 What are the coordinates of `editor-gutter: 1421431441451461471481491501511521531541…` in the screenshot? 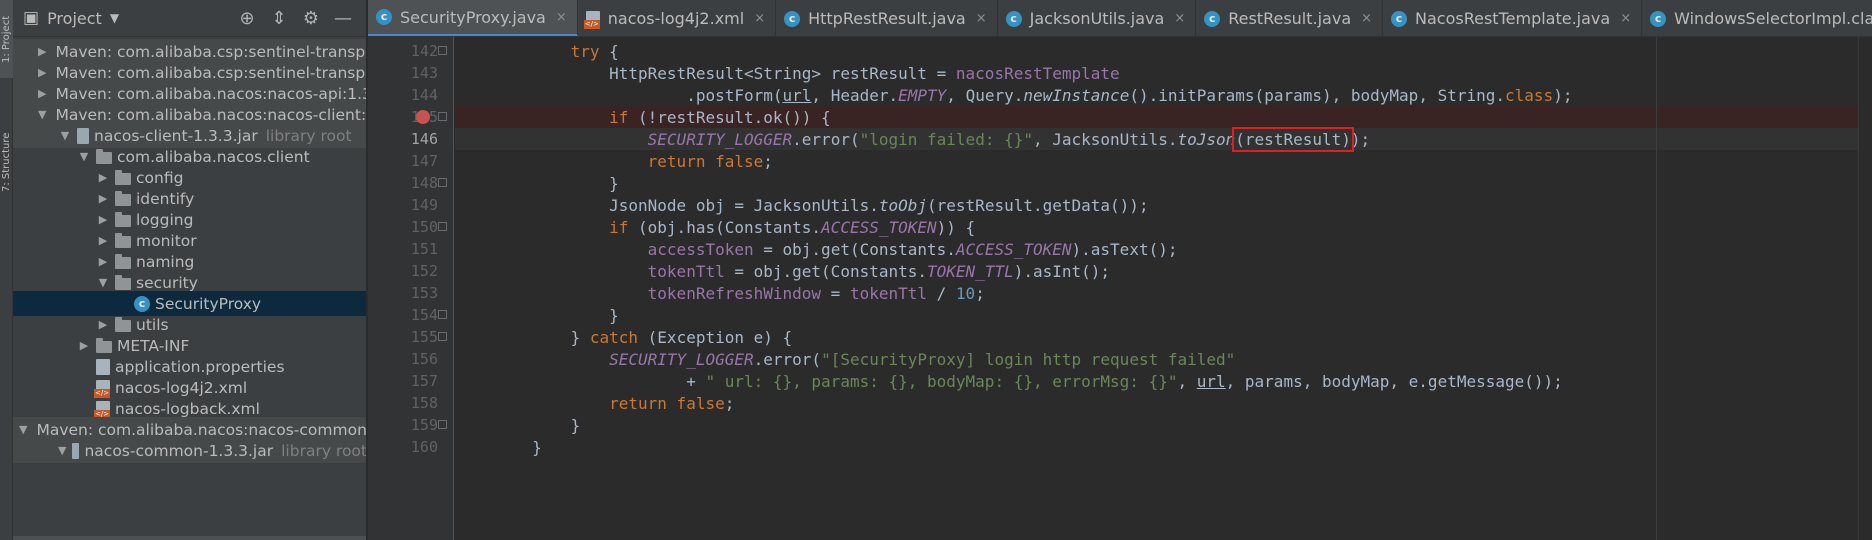 It's located at (411, 288).